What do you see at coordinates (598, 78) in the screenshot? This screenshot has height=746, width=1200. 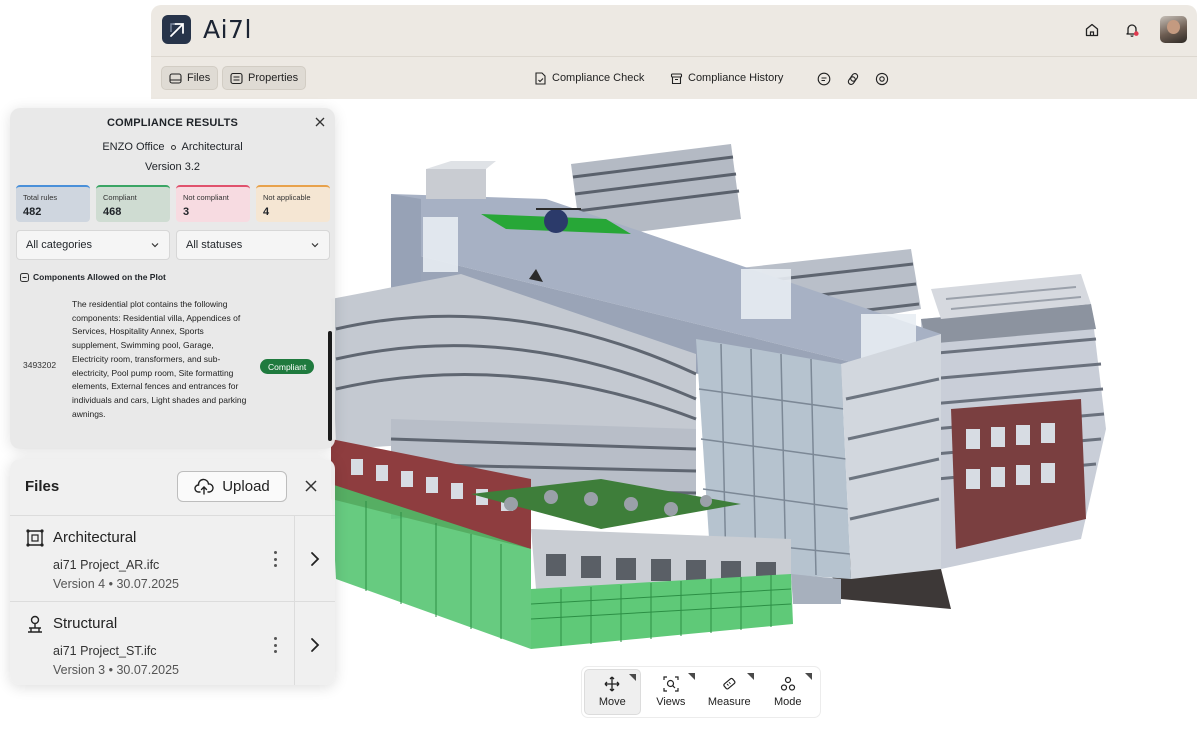 I see `compliance-check-label: Compliance Check` at bounding box center [598, 78].